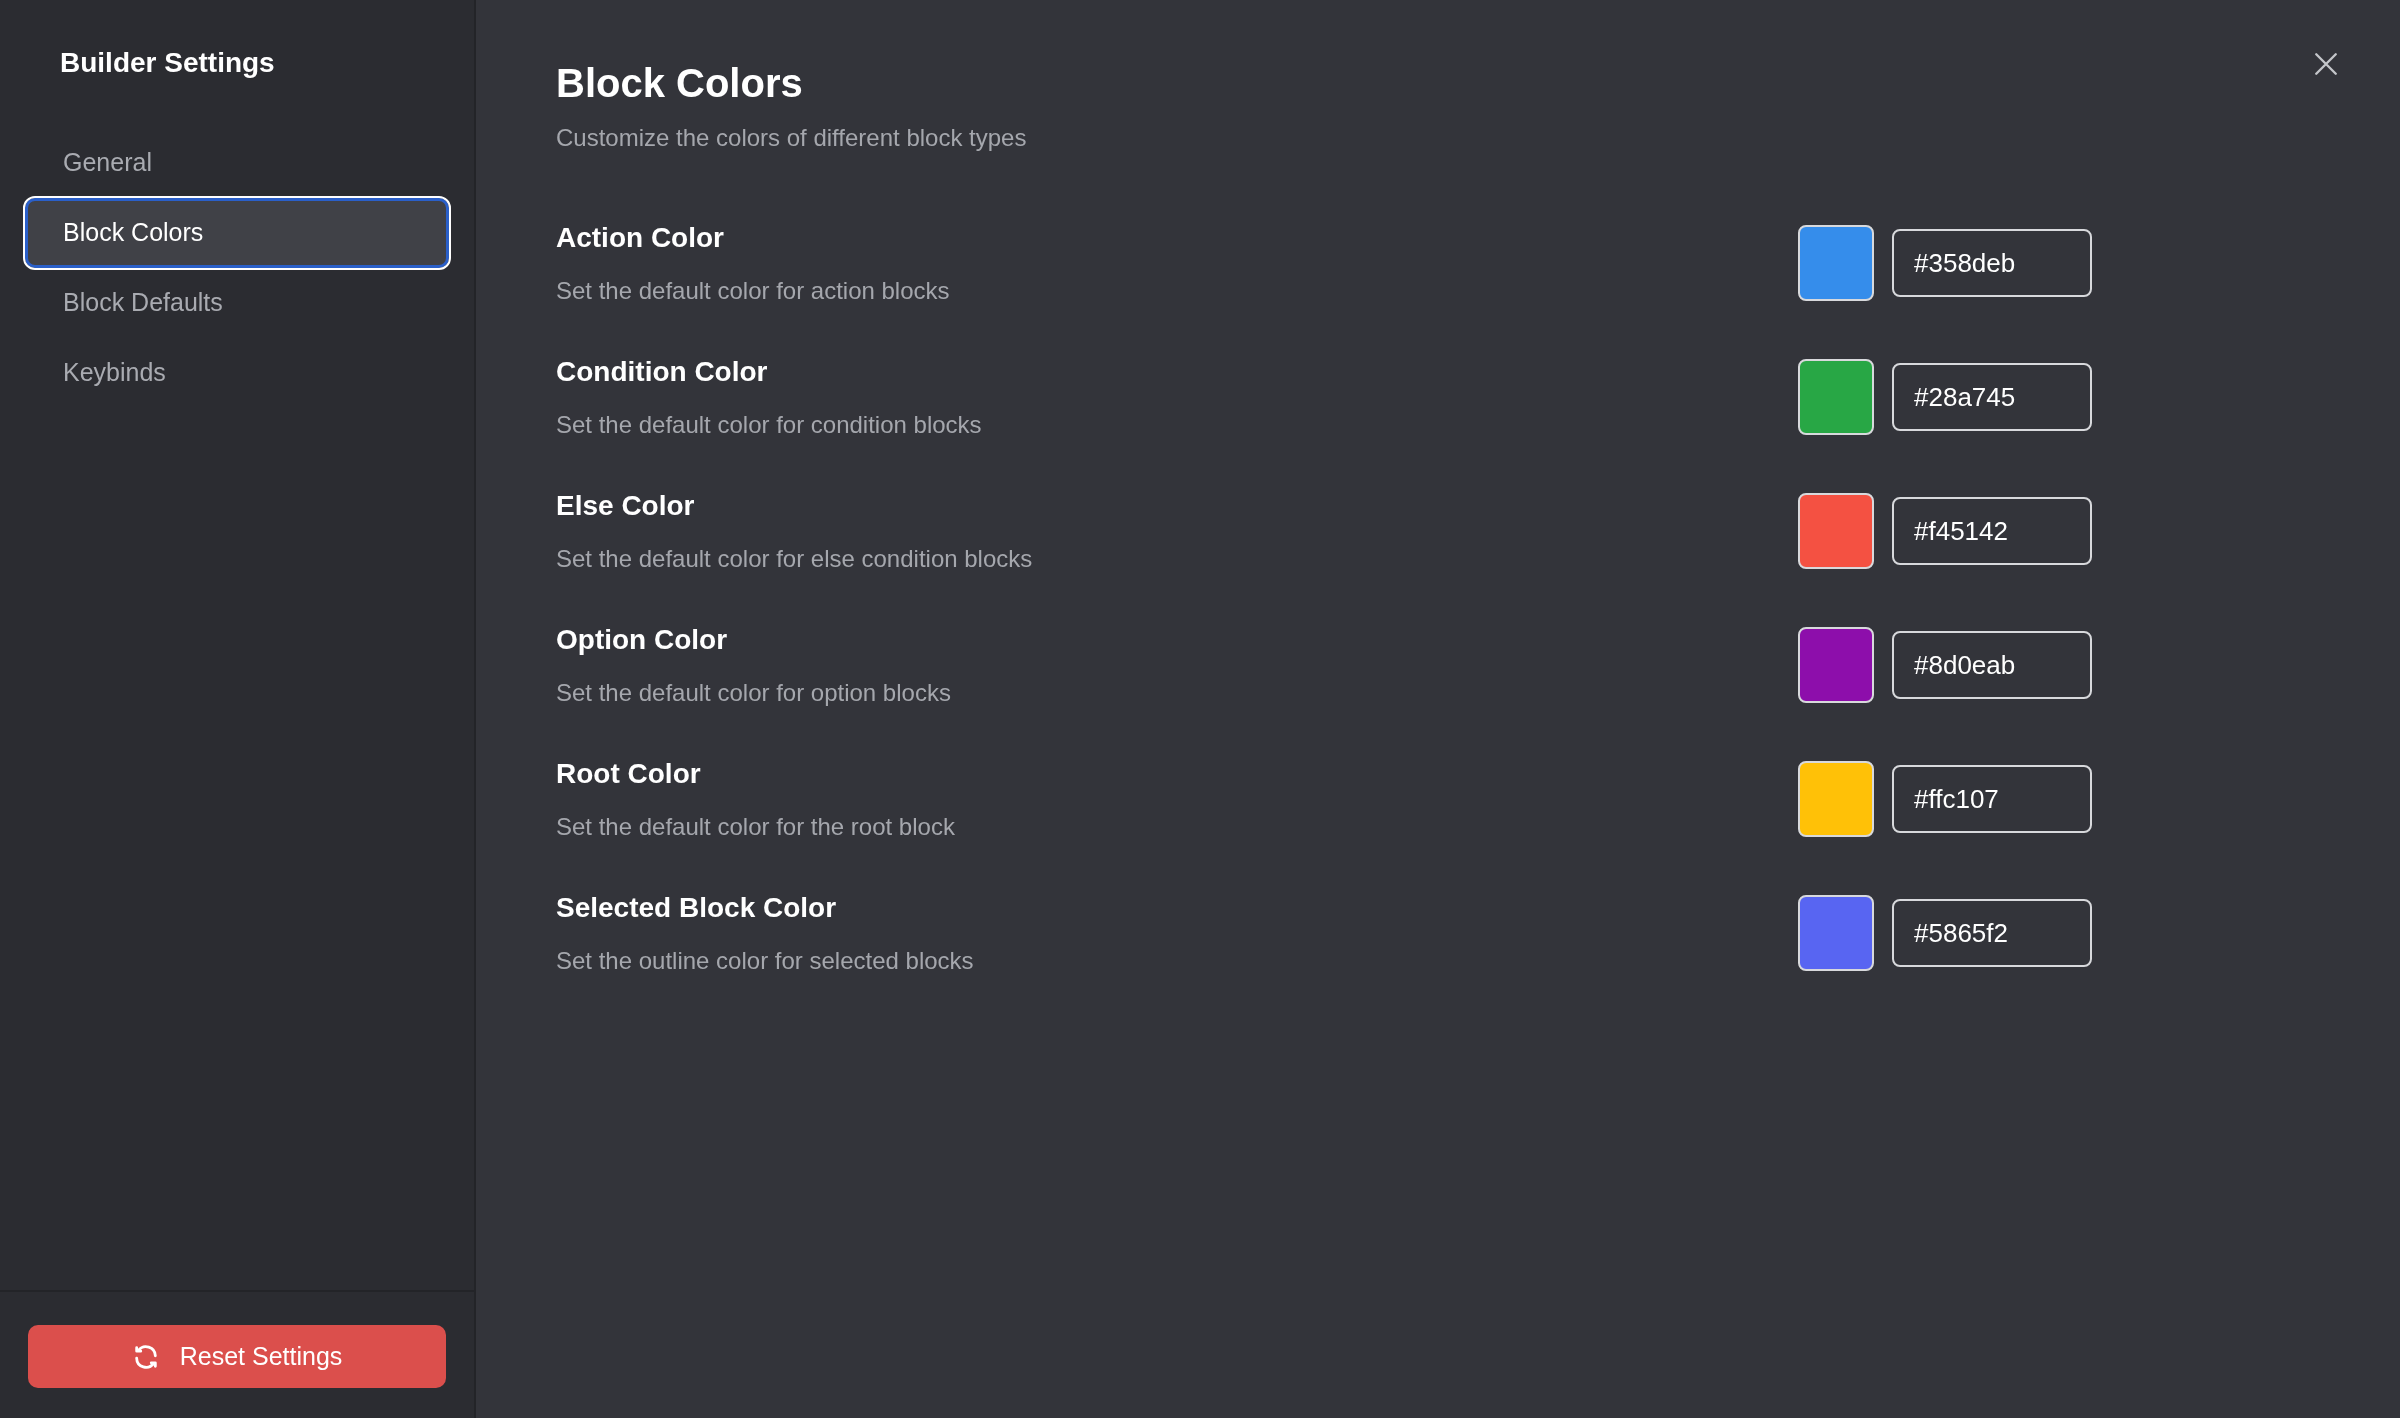 This screenshot has width=2400, height=1418. I want to click on hex-input-field: #ffc107, so click(1992, 799).